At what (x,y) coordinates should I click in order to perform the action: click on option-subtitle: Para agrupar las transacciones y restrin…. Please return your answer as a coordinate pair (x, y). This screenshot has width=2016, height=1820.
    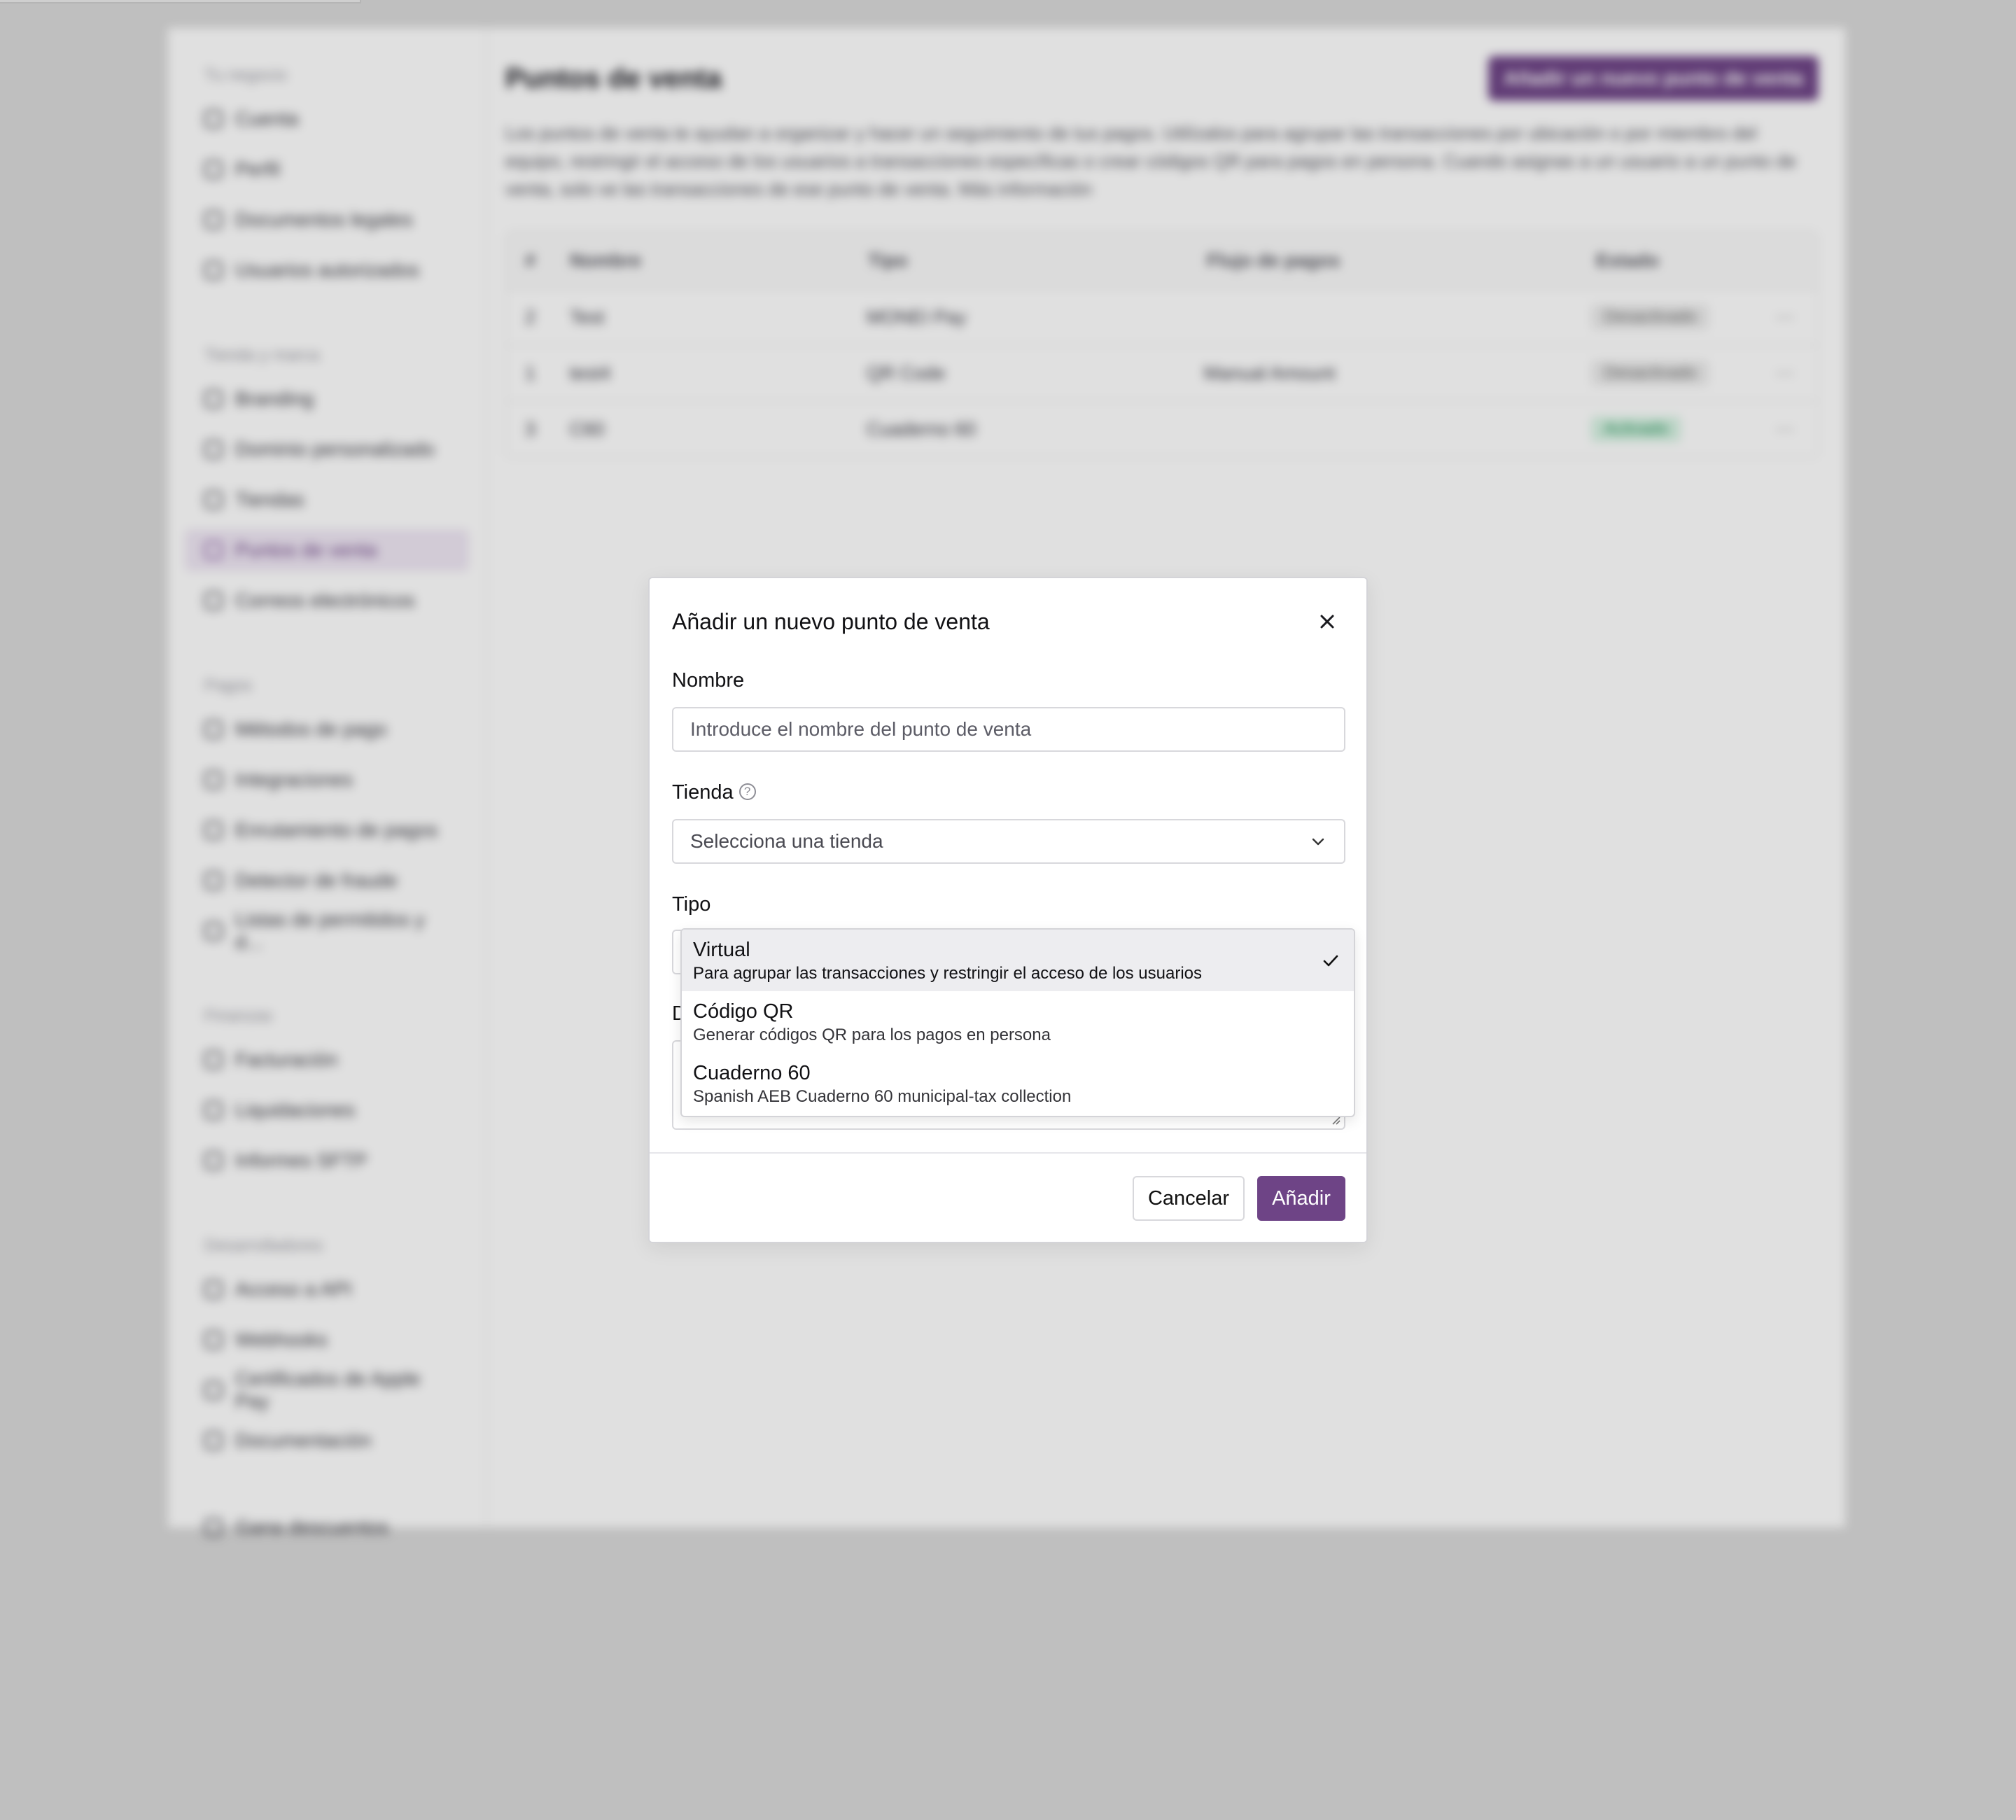
    Looking at the image, I should click on (948, 973).